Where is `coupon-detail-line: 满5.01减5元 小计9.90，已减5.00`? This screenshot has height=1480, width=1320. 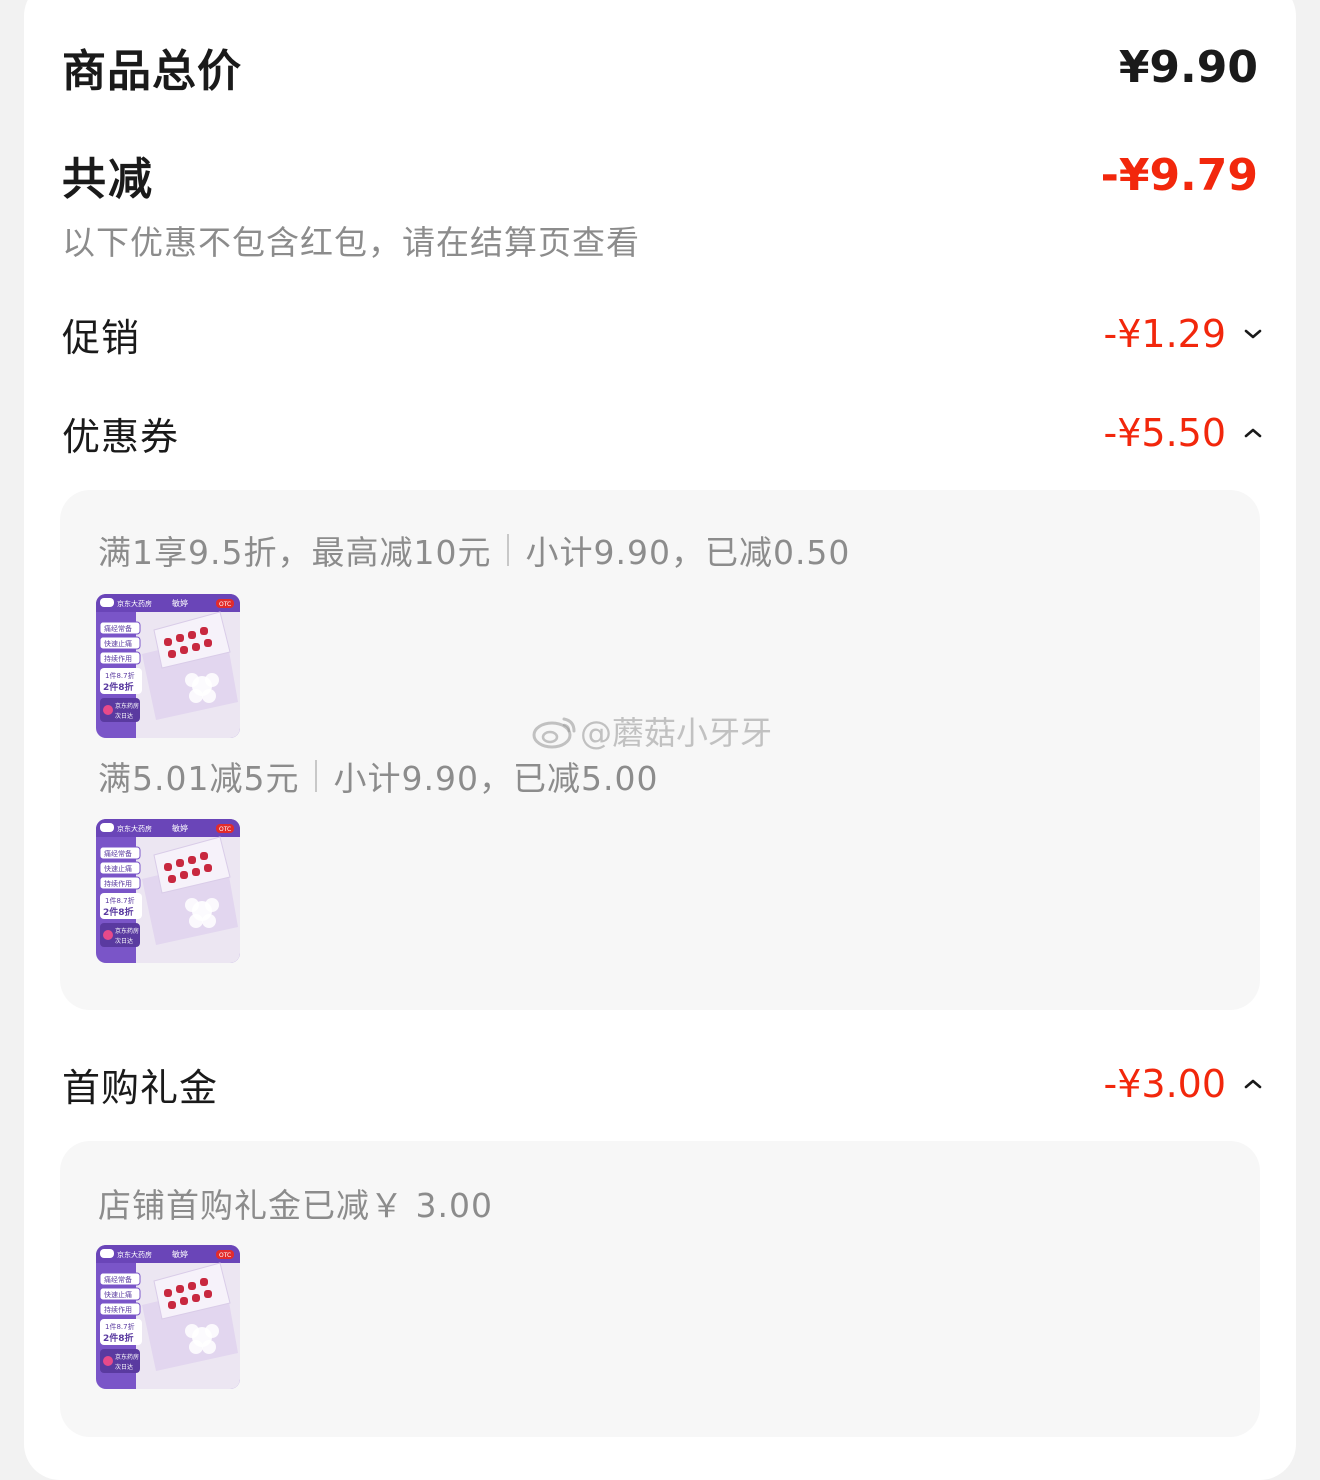
coupon-detail-line: 满5.01减5元 小计9.90，已减5.00 is located at coordinates (378, 776).